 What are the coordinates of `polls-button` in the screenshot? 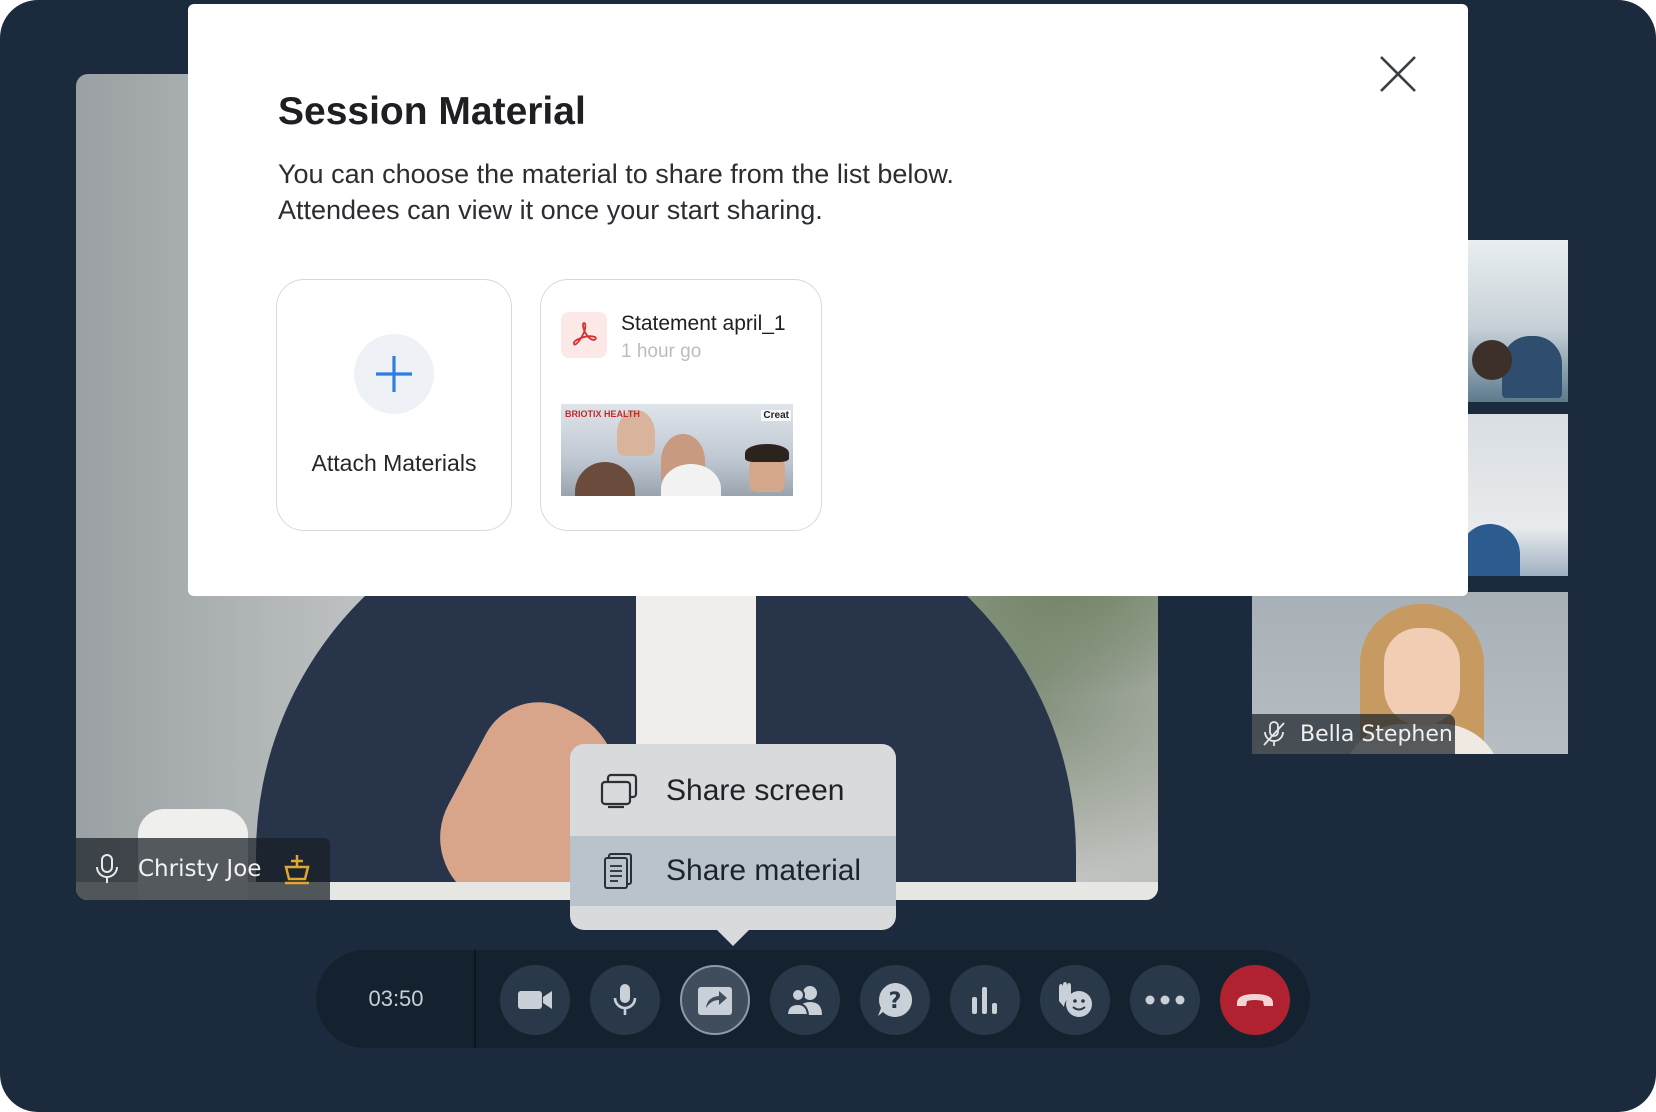 It's located at (985, 1000).